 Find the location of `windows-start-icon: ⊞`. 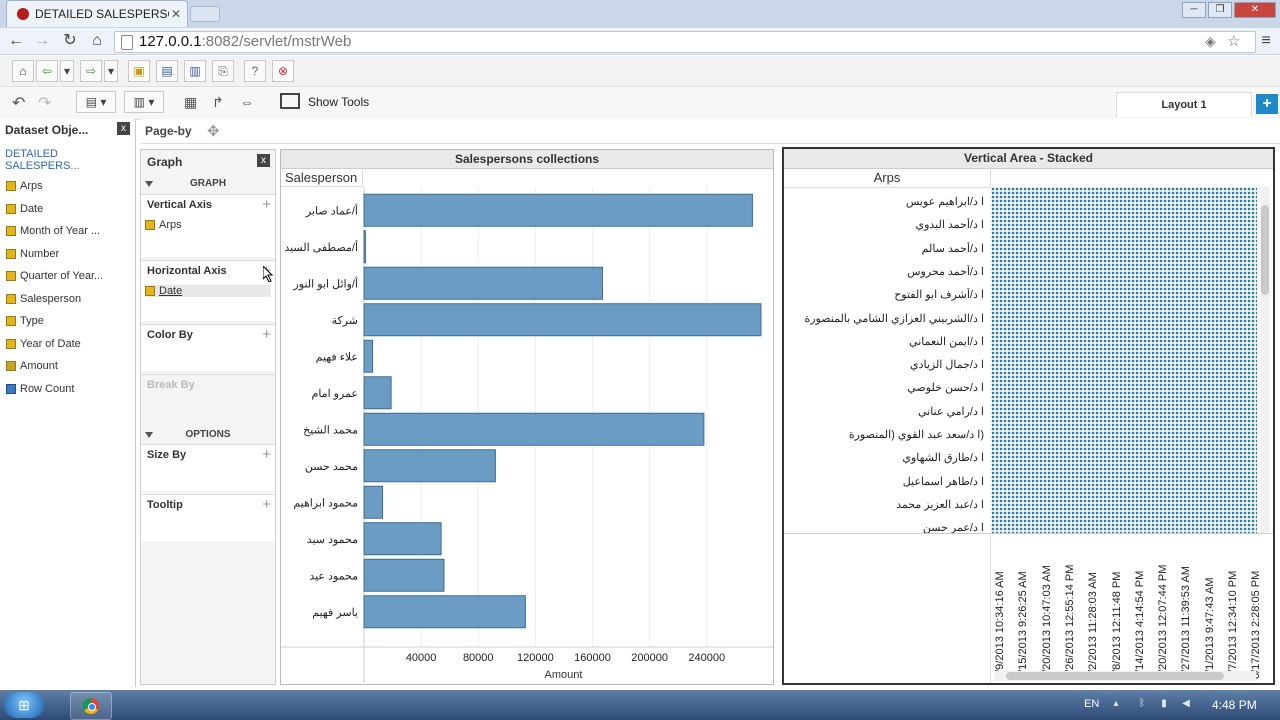

windows-start-icon: ⊞ is located at coordinates (24, 705).